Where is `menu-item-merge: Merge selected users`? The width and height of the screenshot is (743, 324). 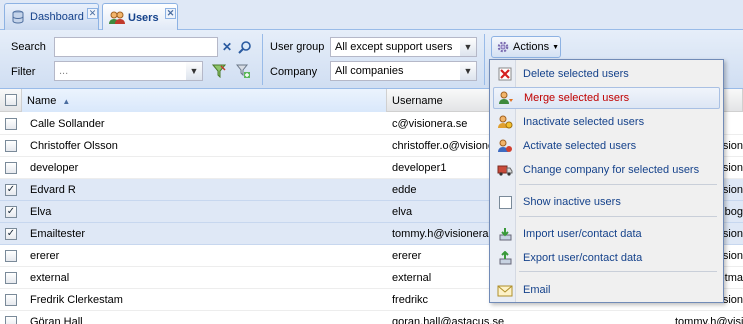 menu-item-merge: Merge selected users is located at coordinates (606, 98).